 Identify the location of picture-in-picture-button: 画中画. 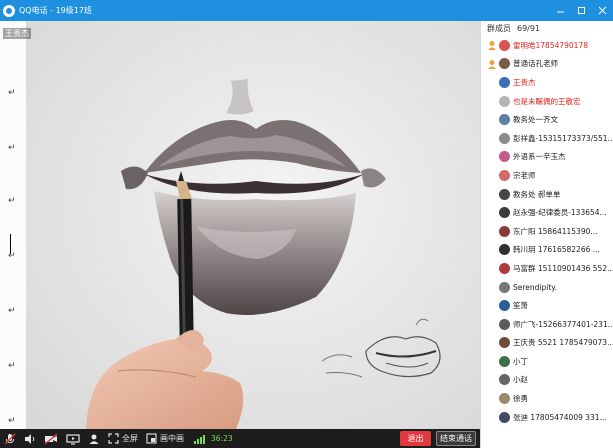
(165, 438).